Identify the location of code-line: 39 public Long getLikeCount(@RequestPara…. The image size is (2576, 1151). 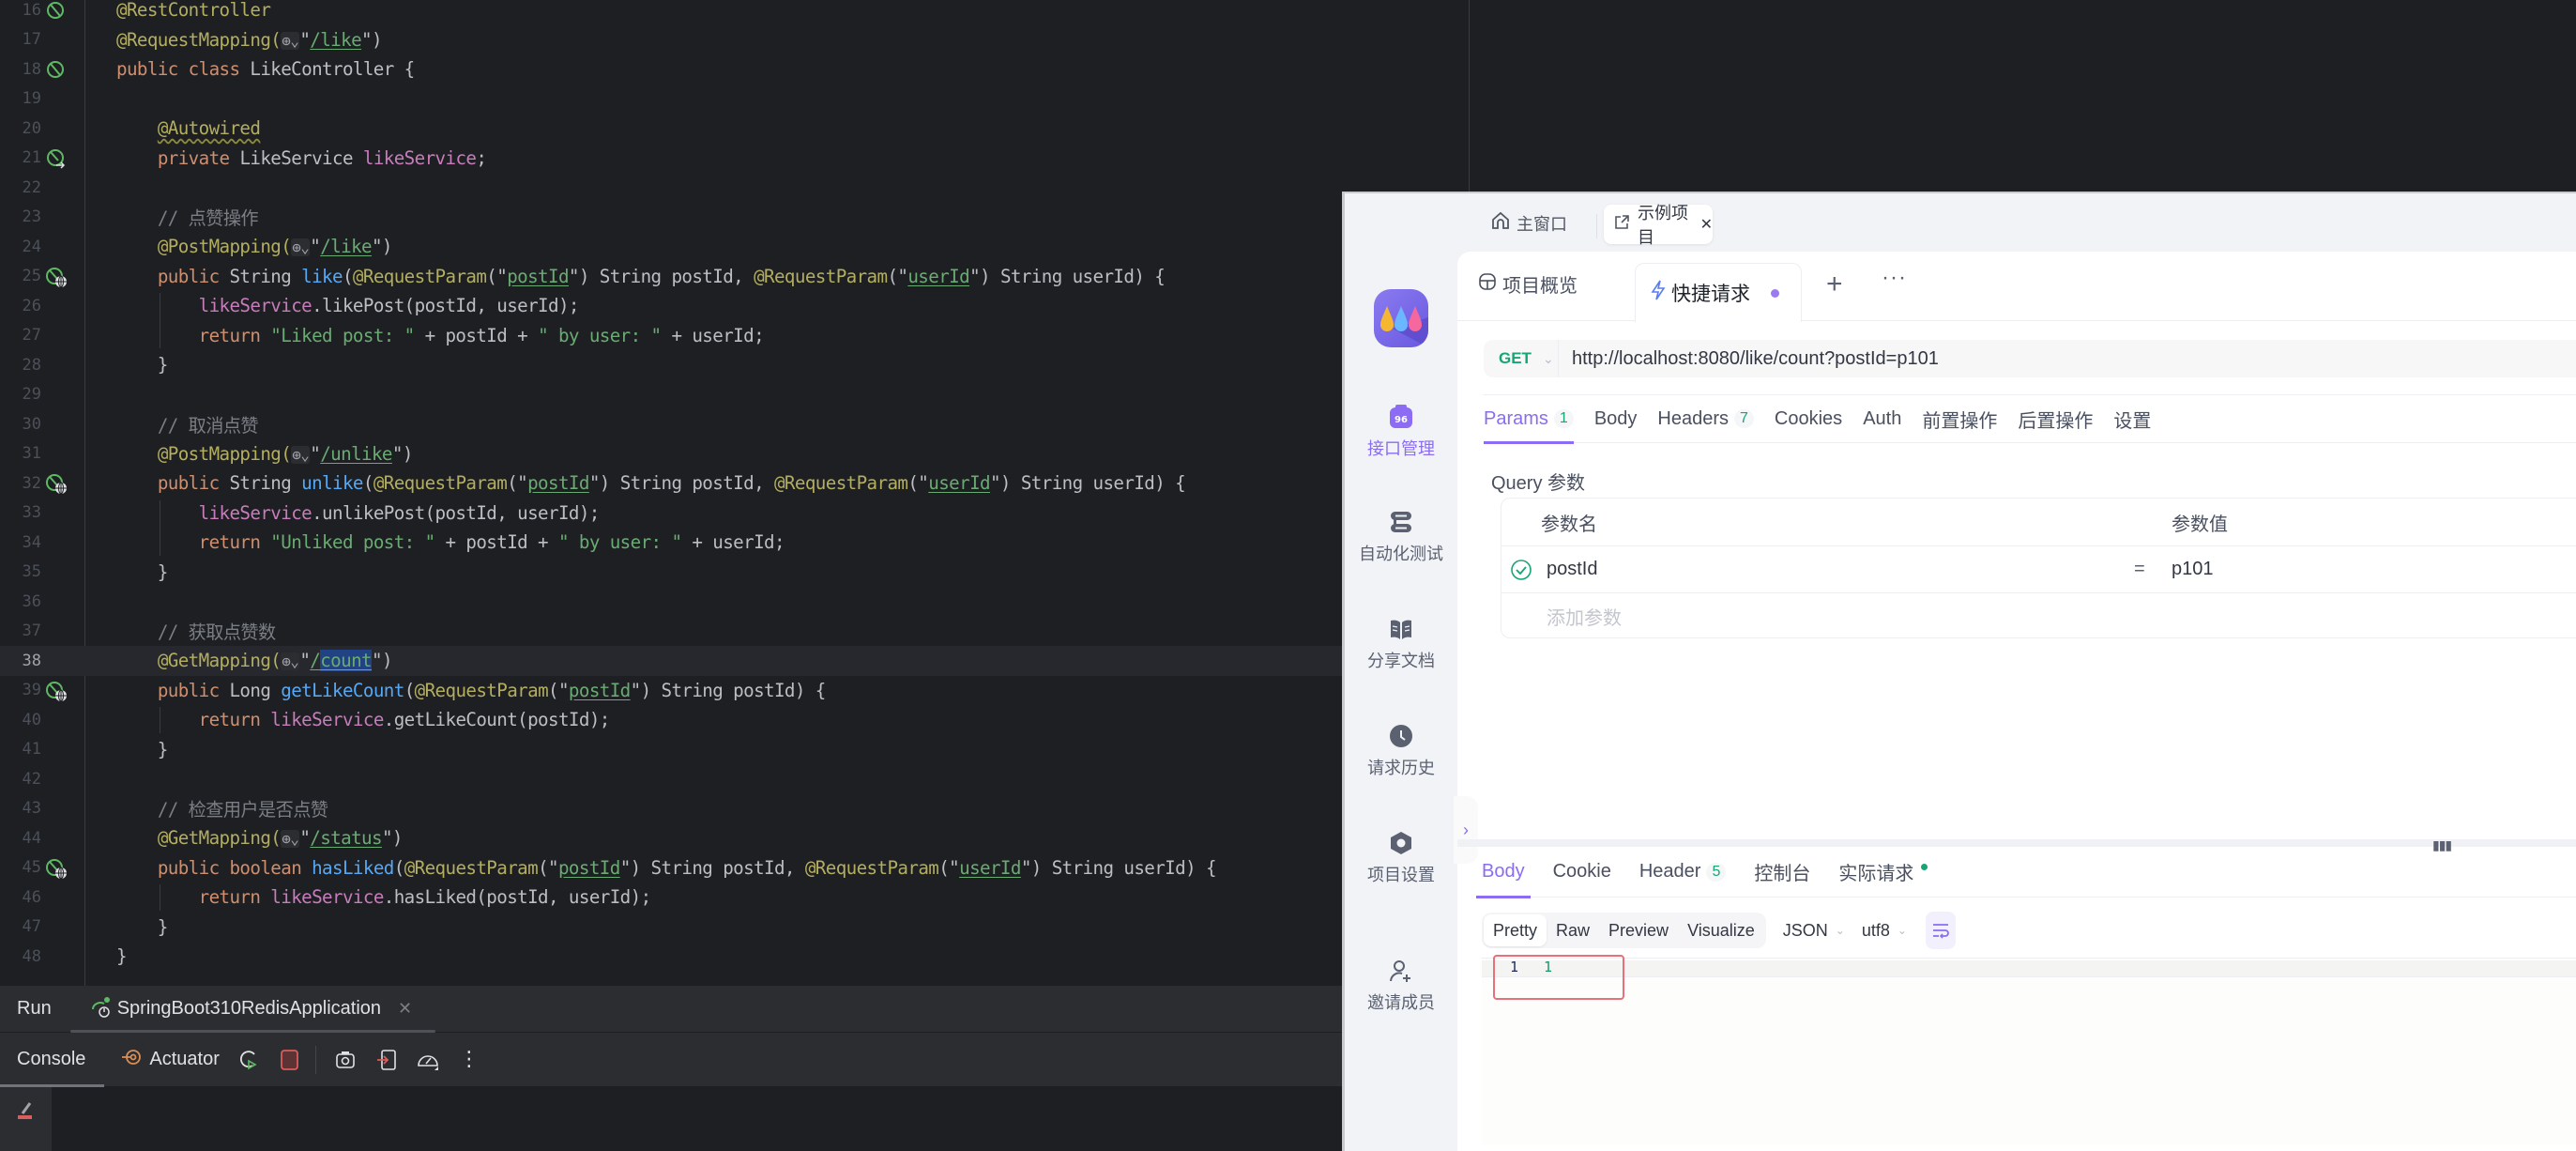
(671, 691).